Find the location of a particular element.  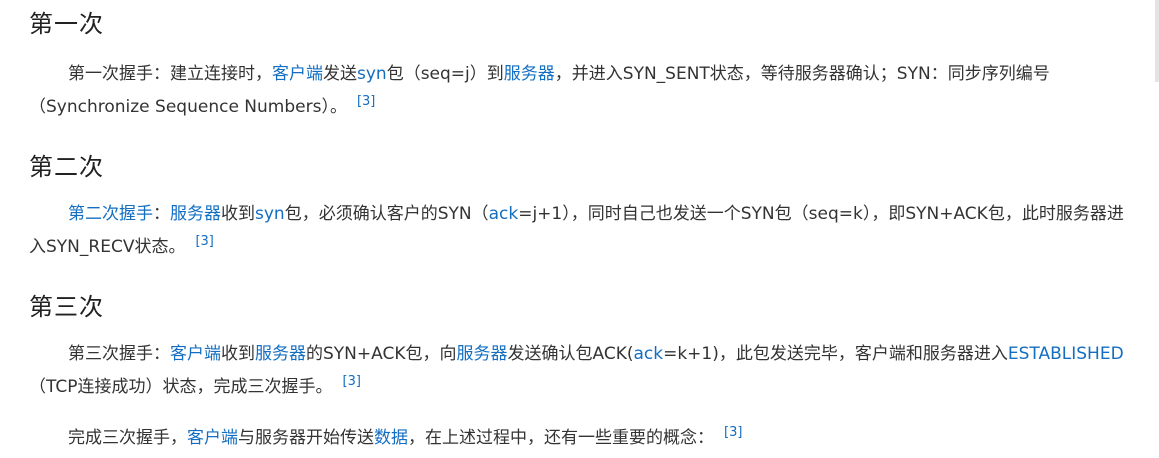

paragraph-text: 完成三次握手， is located at coordinates (127, 438).